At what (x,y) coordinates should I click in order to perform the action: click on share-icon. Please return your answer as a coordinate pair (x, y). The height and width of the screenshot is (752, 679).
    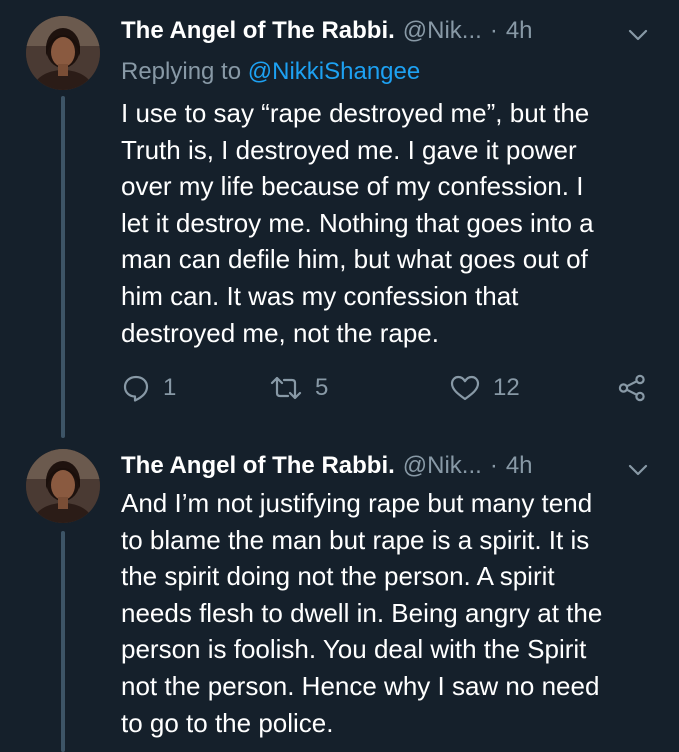
    Looking at the image, I should click on (632, 388).